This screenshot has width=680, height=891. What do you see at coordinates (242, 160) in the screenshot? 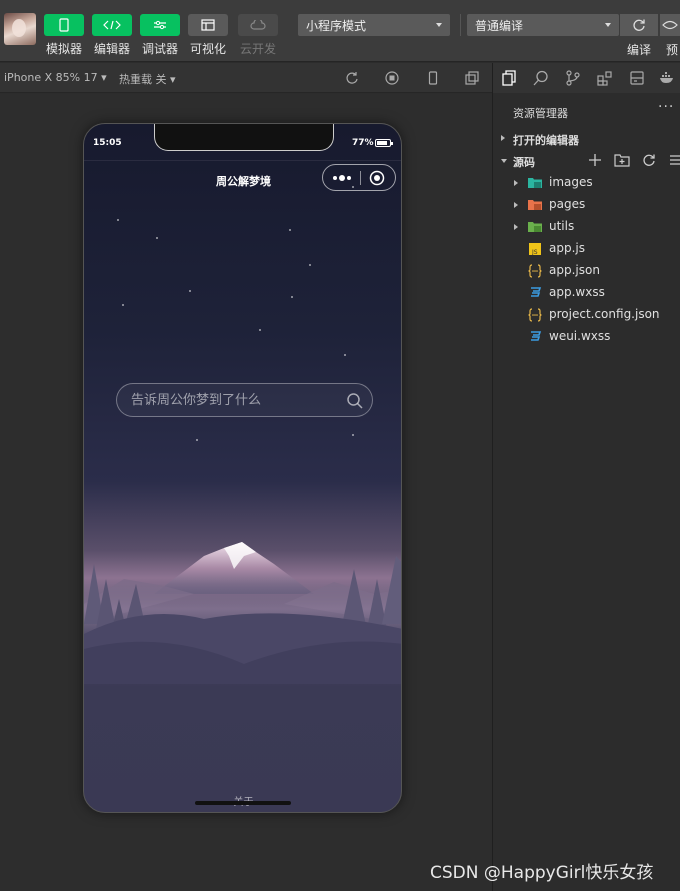
I see `nav-divider` at bounding box center [242, 160].